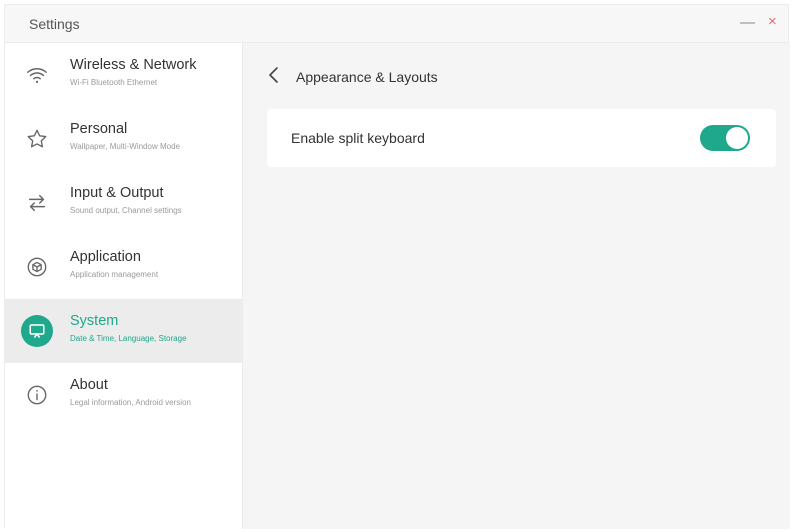  I want to click on sidebar-item-application: Application Application management, so click(123, 267).